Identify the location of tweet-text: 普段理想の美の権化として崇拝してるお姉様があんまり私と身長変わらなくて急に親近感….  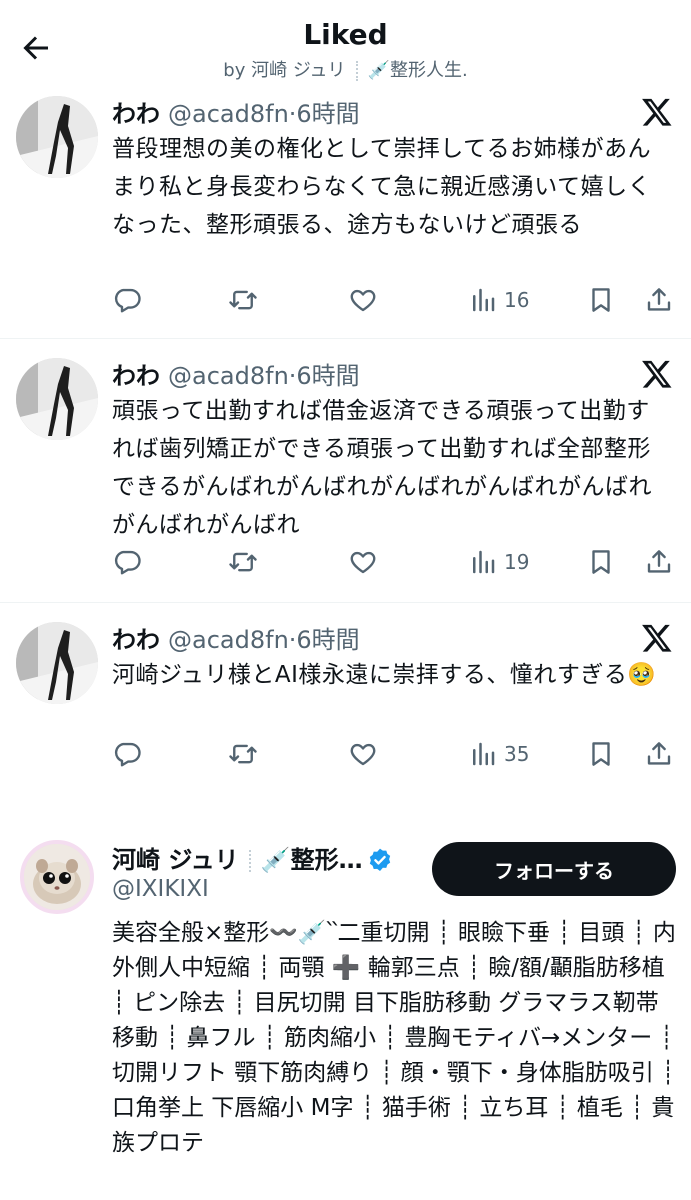
(382, 187).